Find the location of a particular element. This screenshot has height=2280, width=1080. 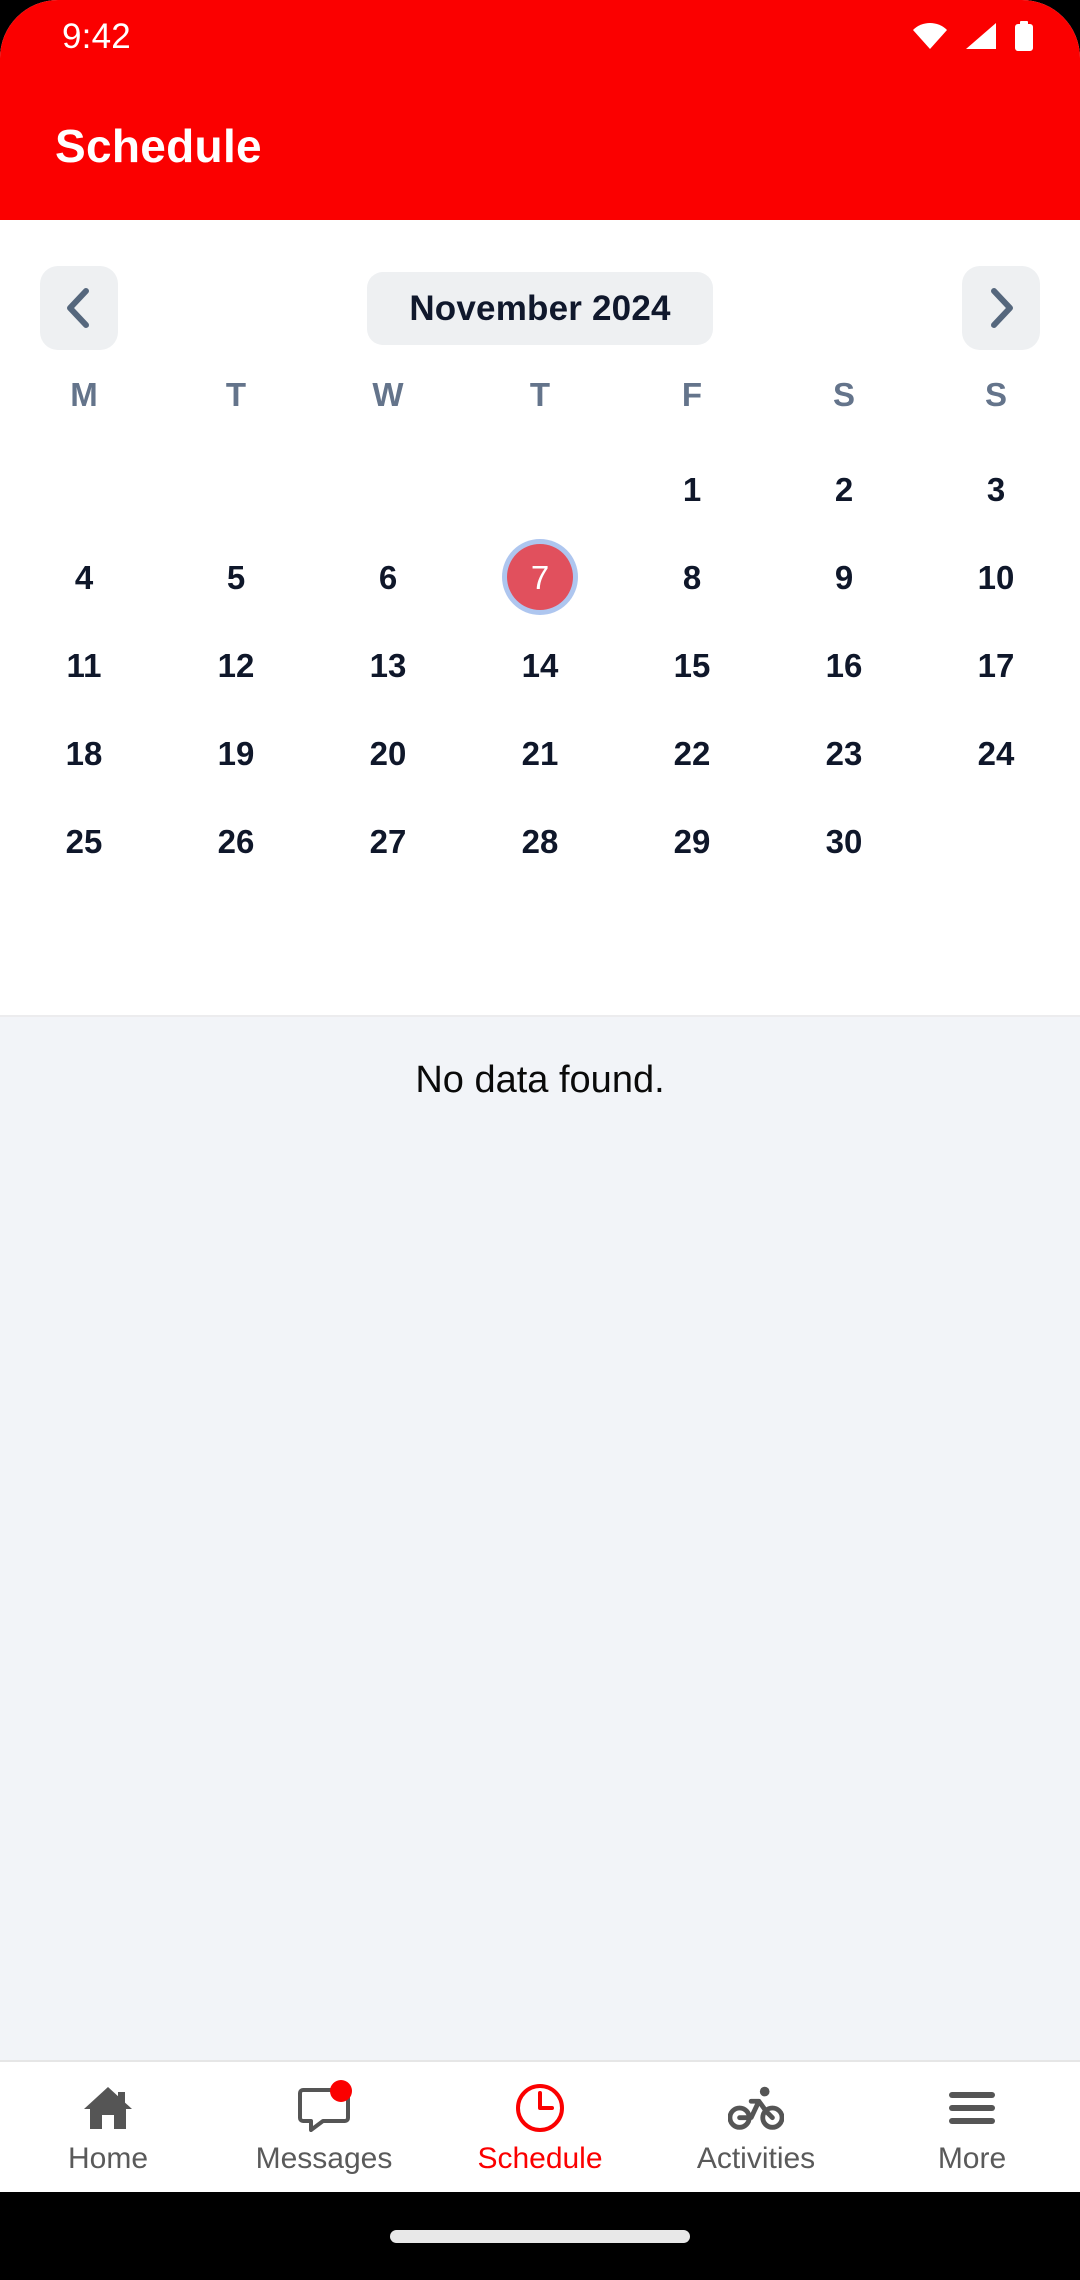

month-year-label: November 2024 is located at coordinates (540, 308).